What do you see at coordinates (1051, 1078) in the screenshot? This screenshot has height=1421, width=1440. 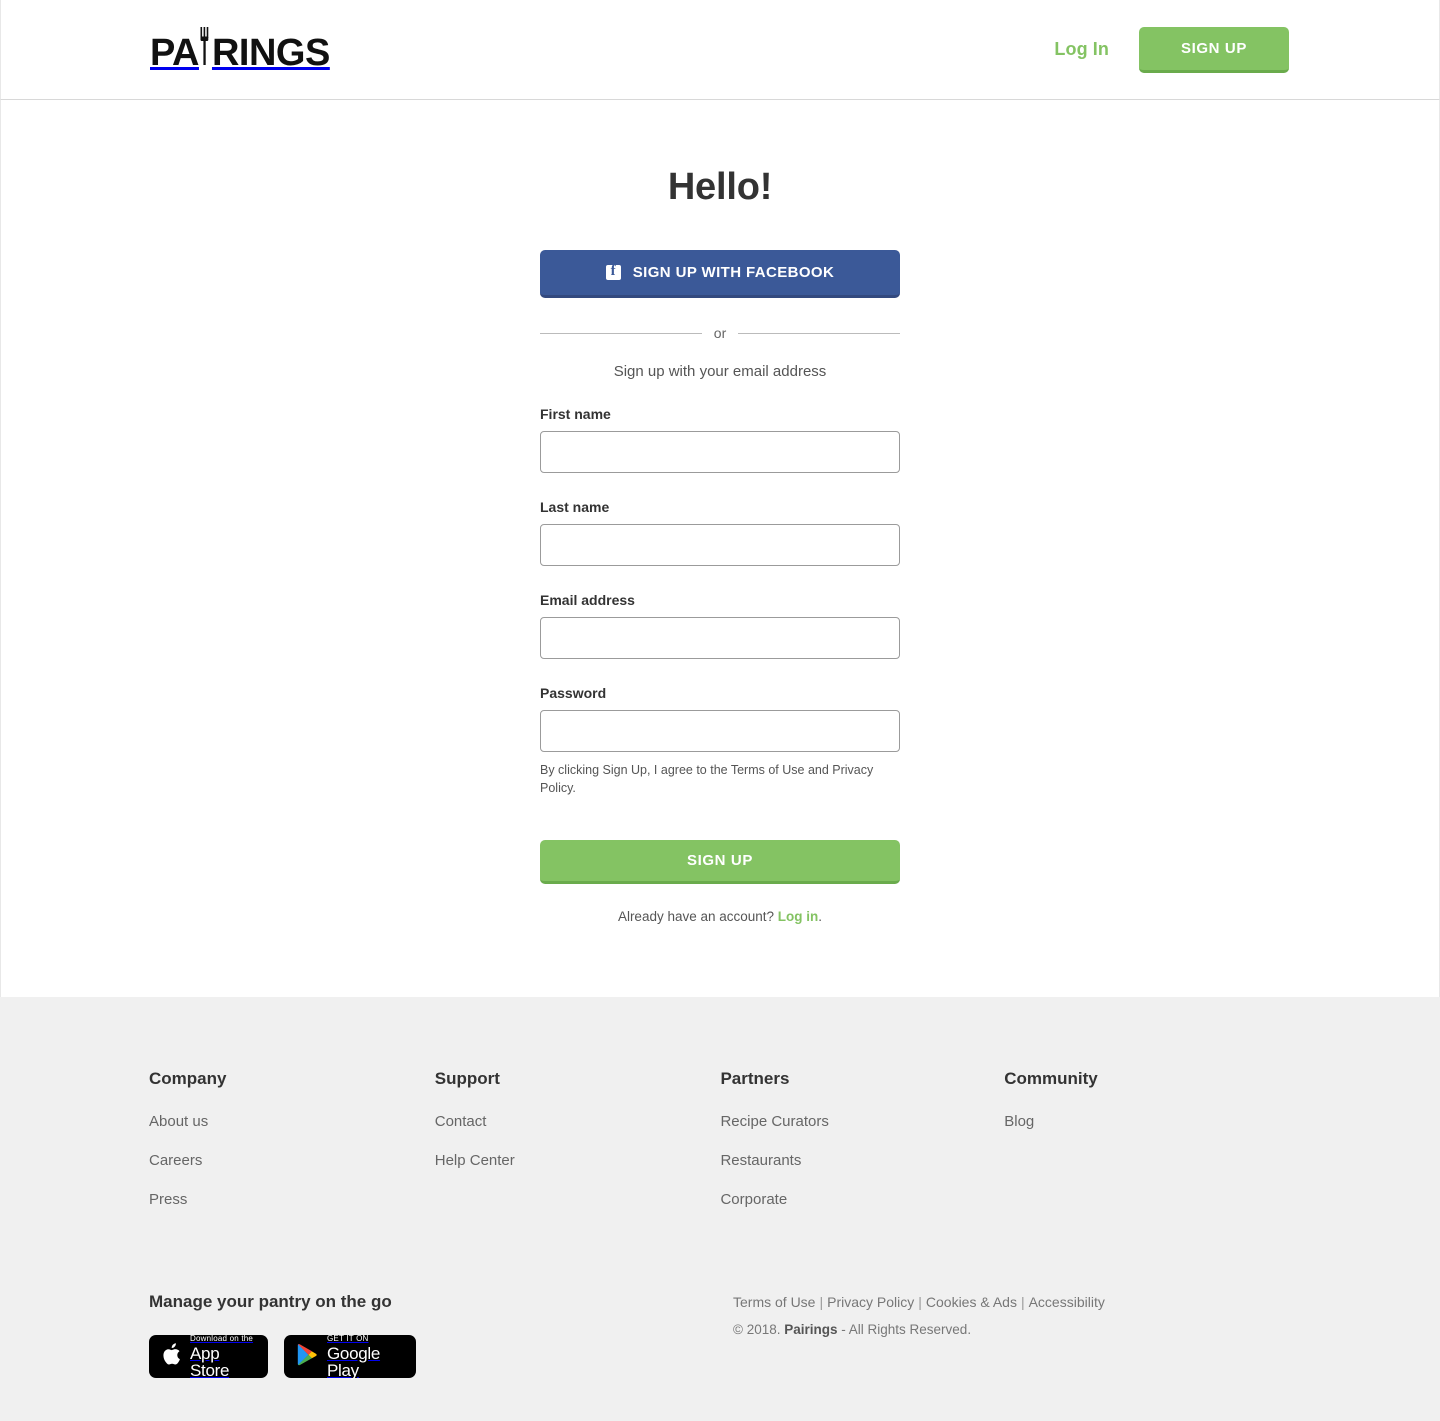 I see `footer-title-community: Community` at bounding box center [1051, 1078].